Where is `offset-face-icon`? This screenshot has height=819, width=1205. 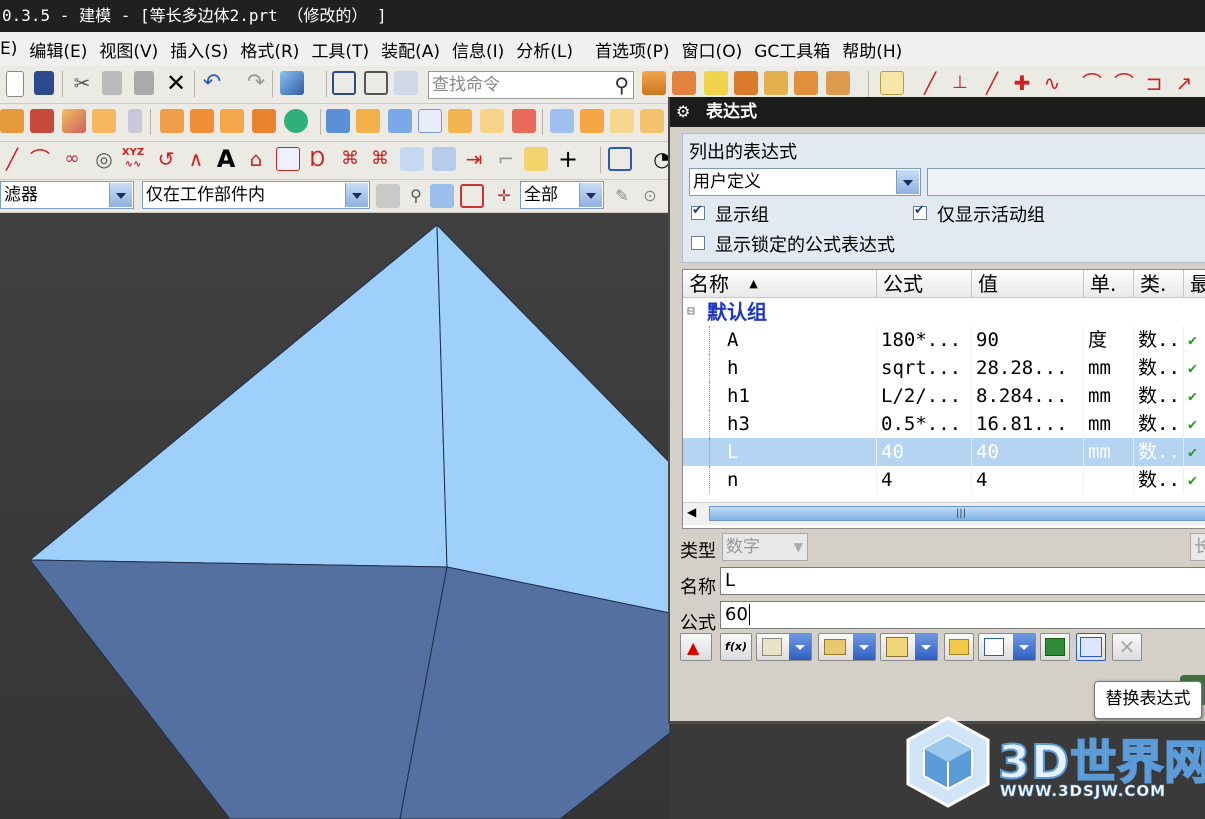 offset-face-icon is located at coordinates (524, 121).